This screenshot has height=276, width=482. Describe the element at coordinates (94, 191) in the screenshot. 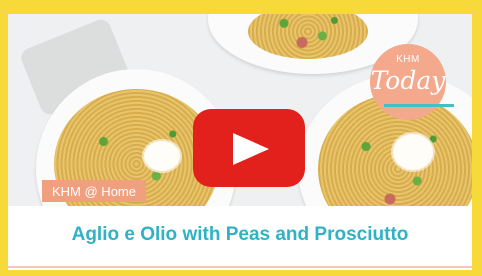

I see `show-tag: KHM @ Home` at that location.